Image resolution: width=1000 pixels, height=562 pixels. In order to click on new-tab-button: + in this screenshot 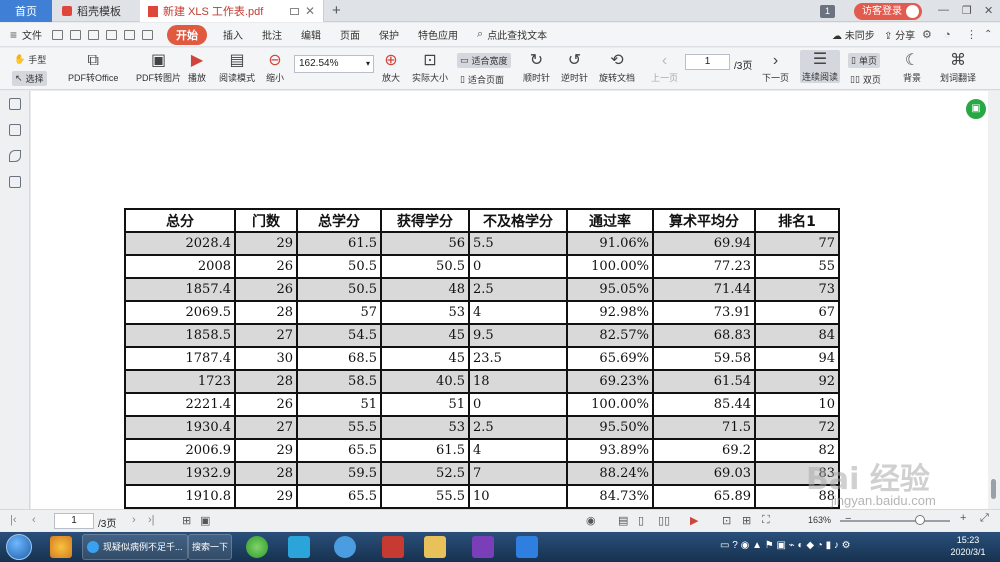, I will do `click(336, 10)`.